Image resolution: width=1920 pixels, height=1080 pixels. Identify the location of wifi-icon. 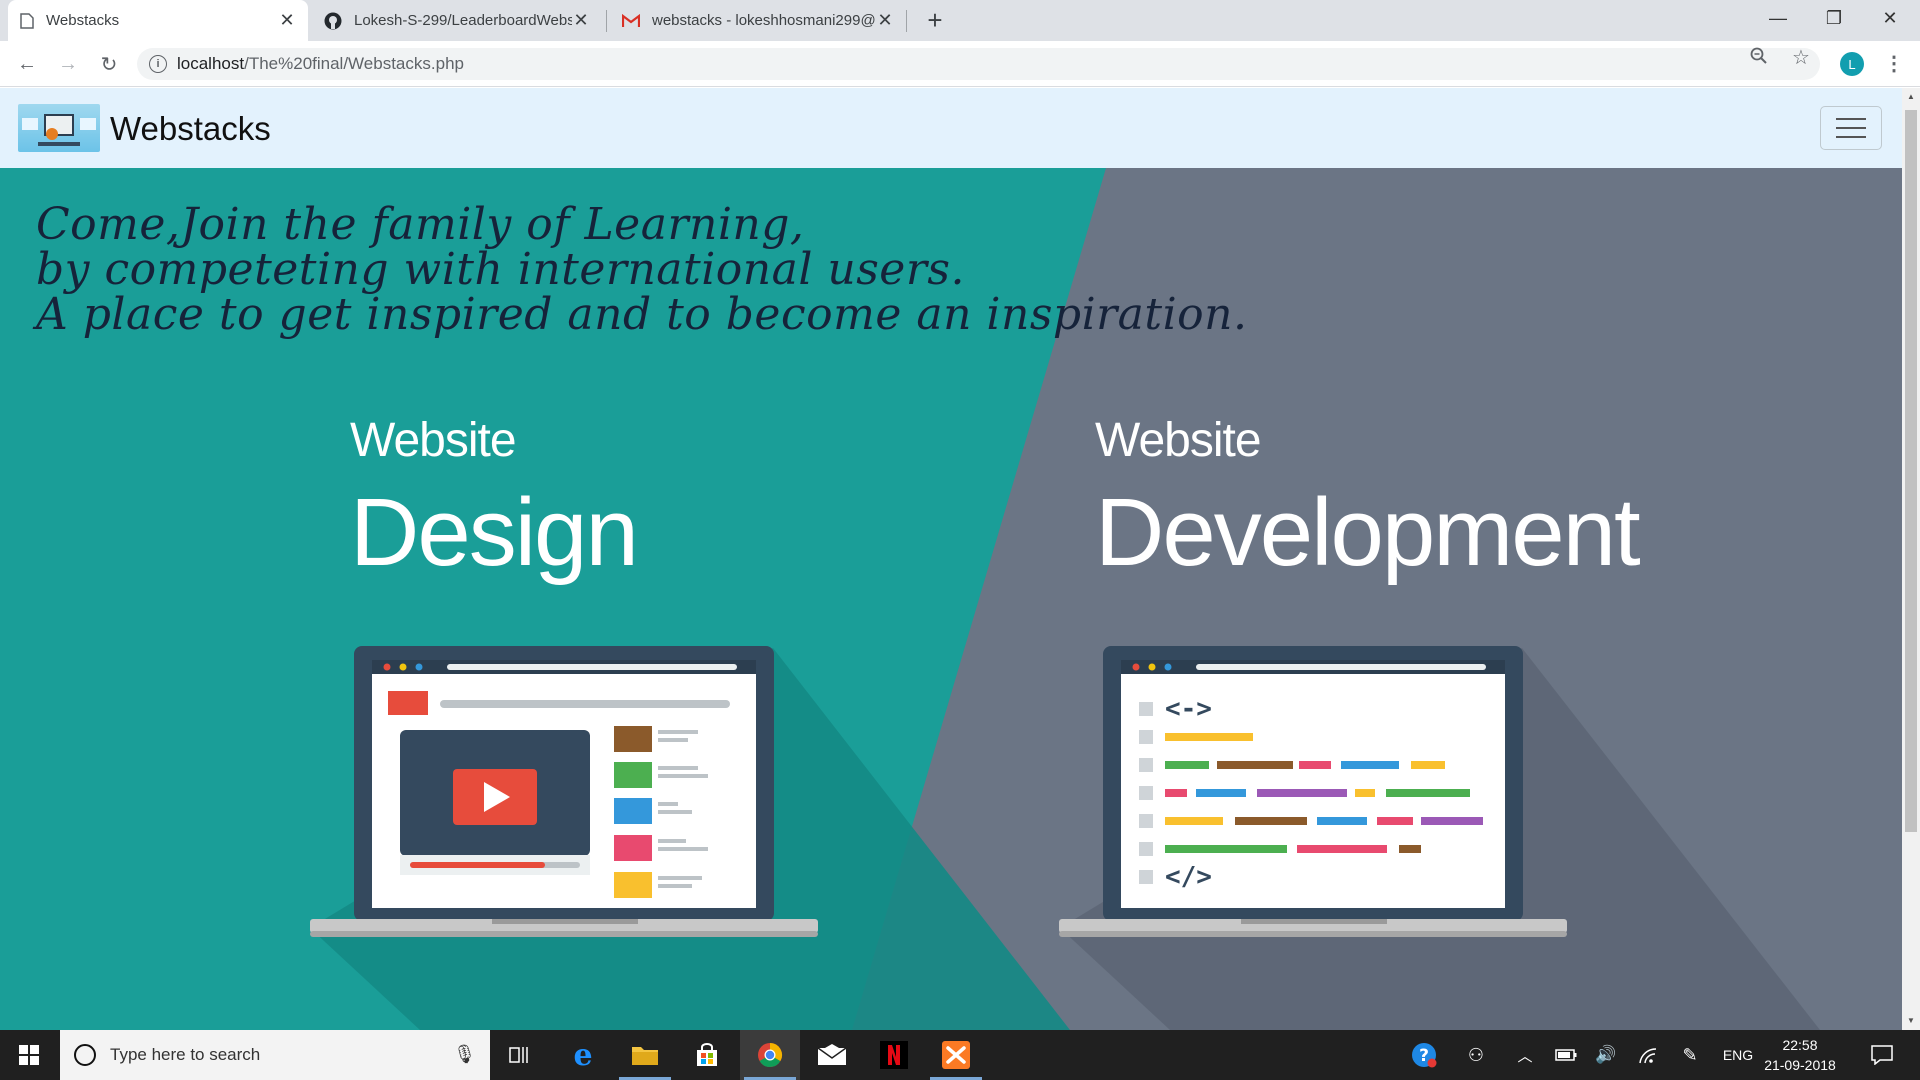
(1648, 1055).